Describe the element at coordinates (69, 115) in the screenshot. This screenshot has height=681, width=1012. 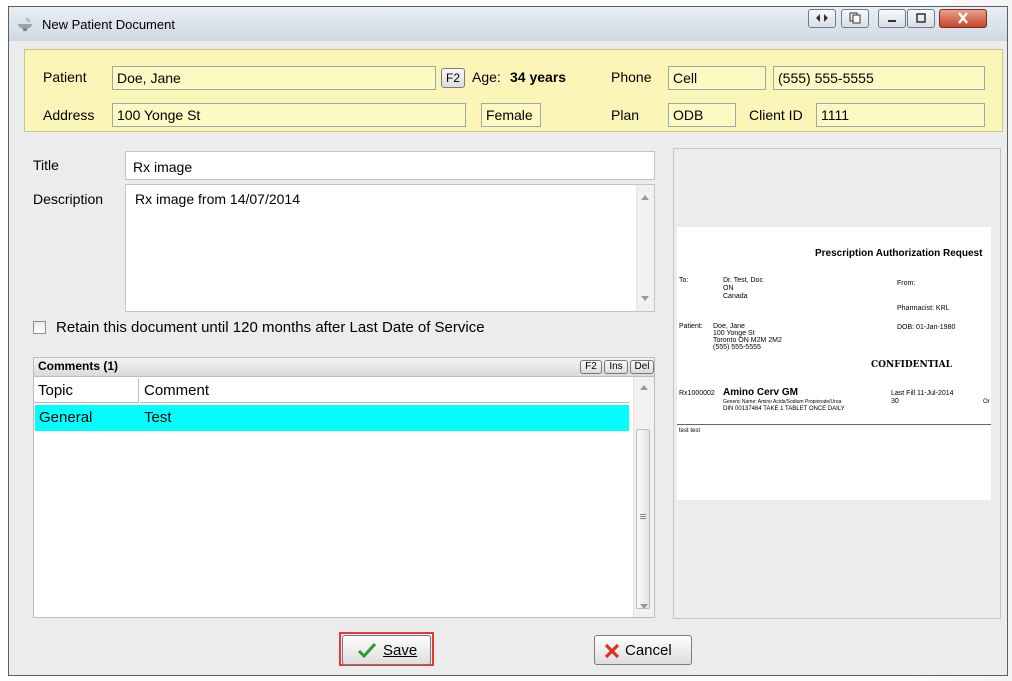
I see `address-label: Address` at that location.